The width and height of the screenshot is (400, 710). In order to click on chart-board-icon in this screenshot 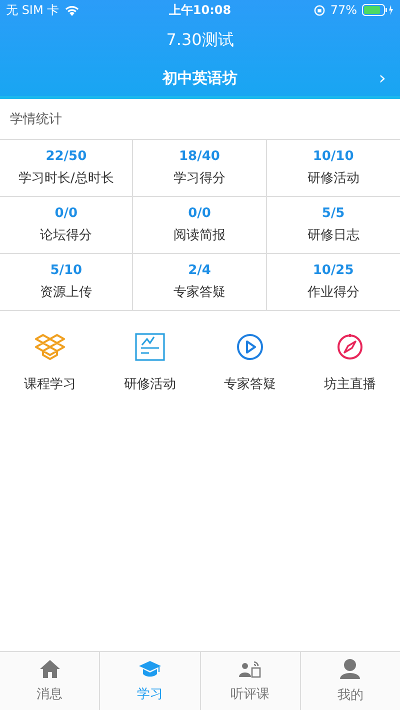, I will do `click(150, 347)`.